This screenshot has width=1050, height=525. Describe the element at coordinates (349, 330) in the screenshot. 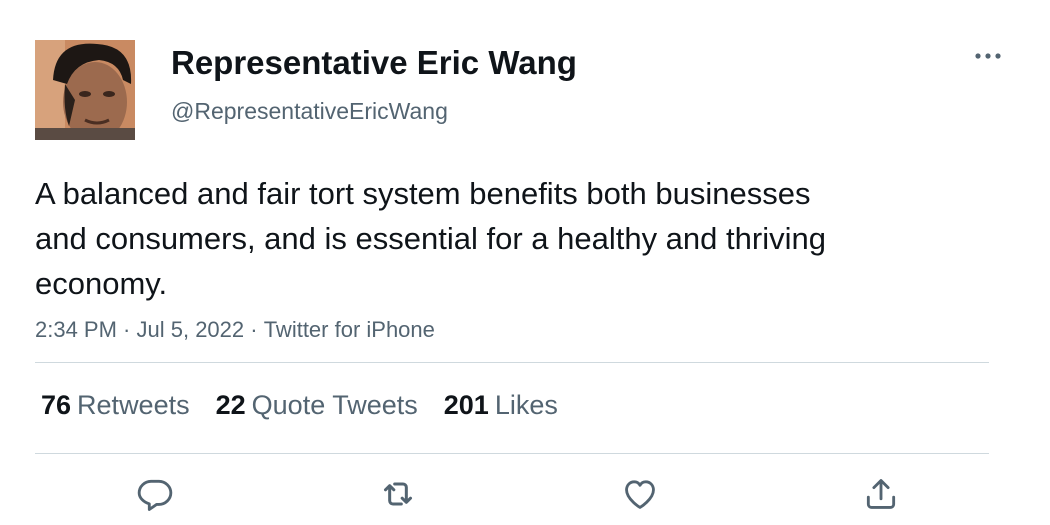

I see `tweet-source: Twitter for iPhone` at that location.